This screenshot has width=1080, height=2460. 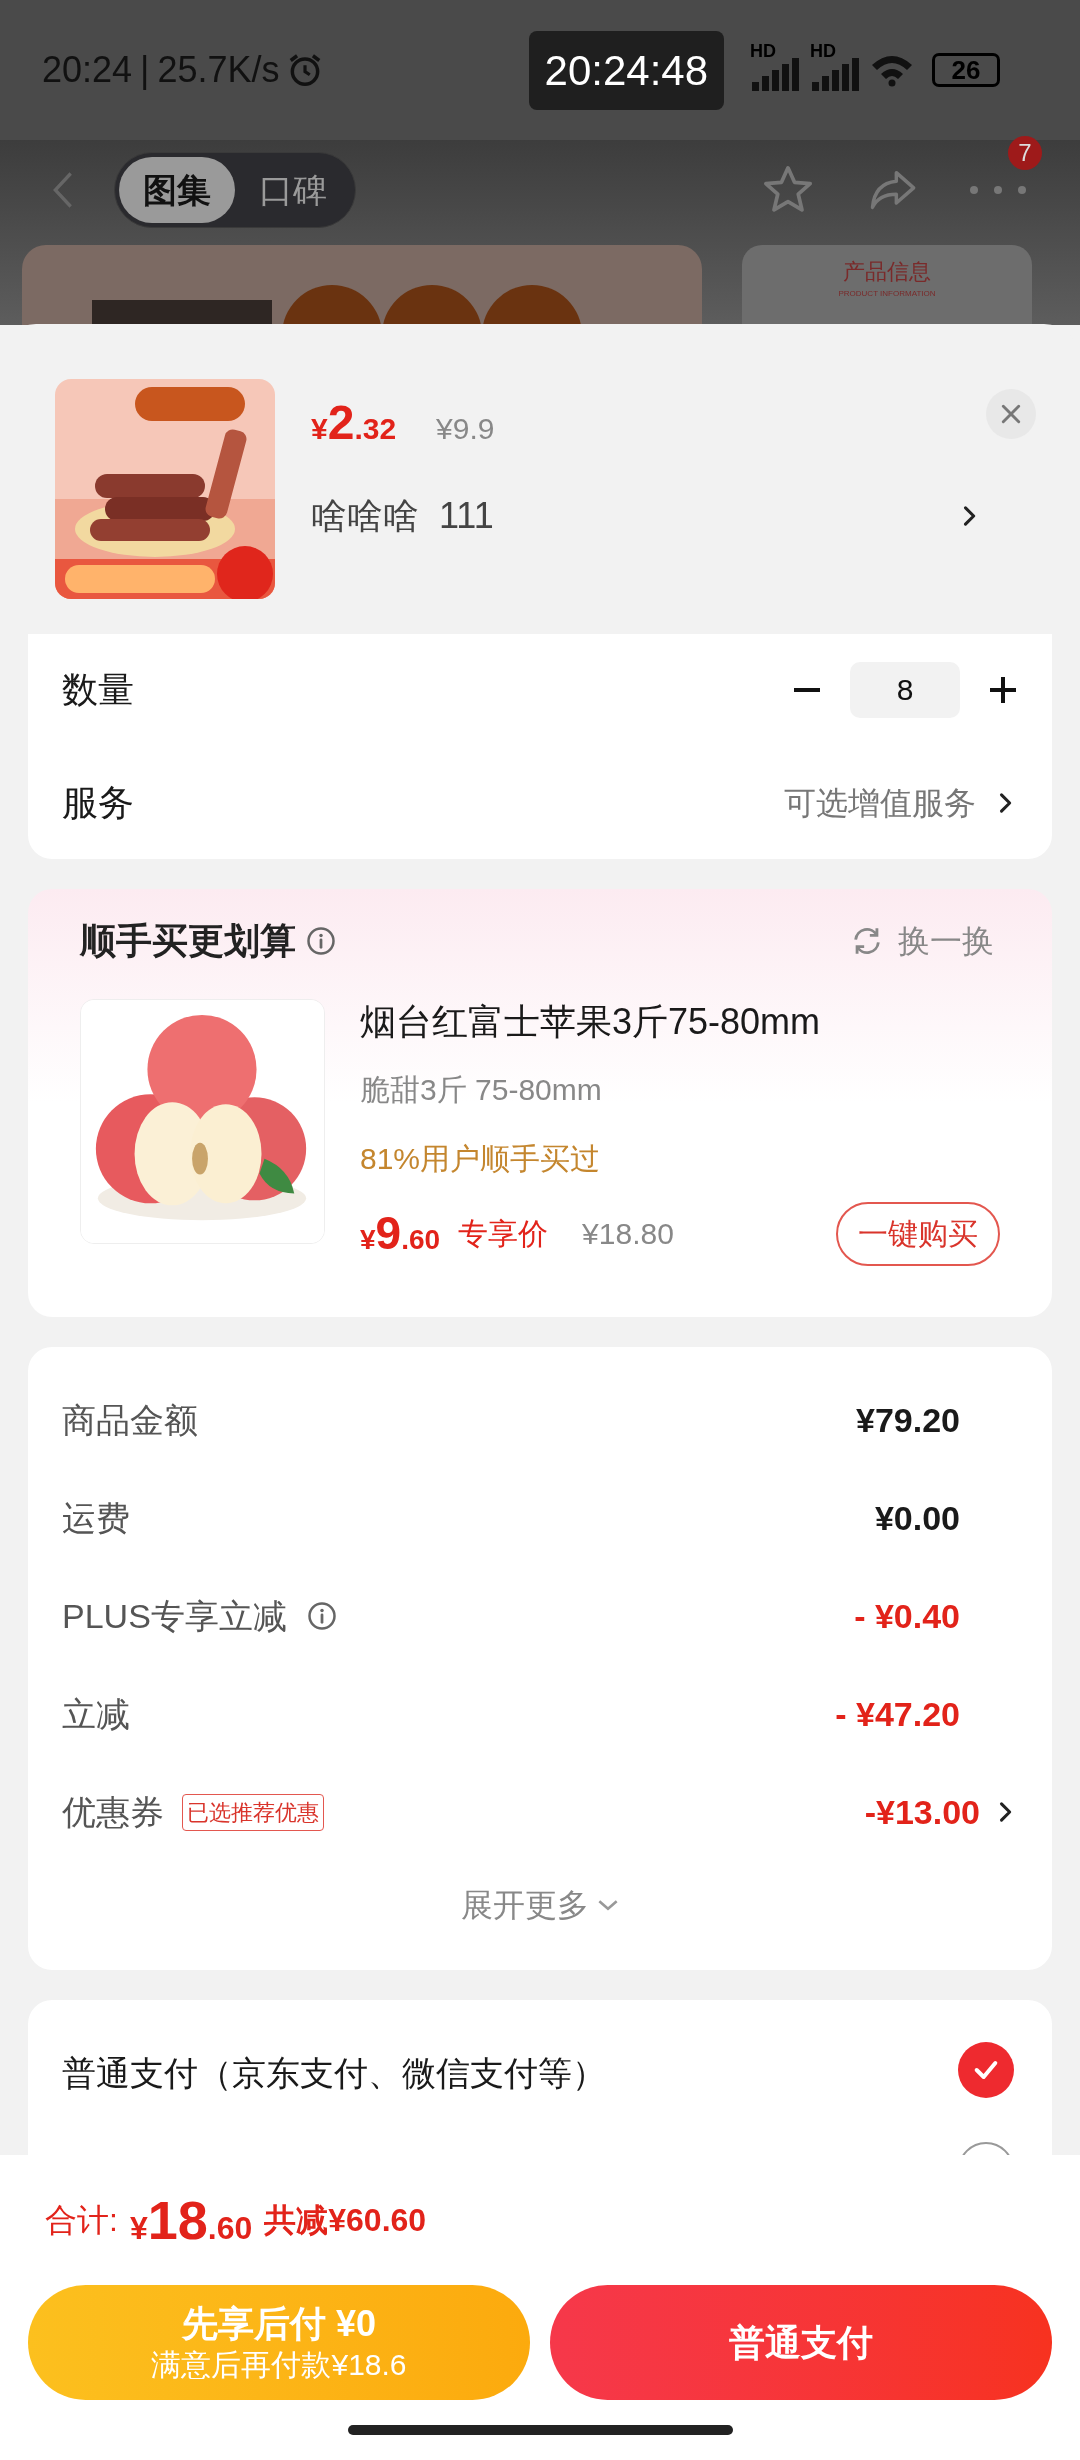 I want to click on addon-product-name: 烟台红富士苹果3斤75-80mm, so click(x=680, y=1022).